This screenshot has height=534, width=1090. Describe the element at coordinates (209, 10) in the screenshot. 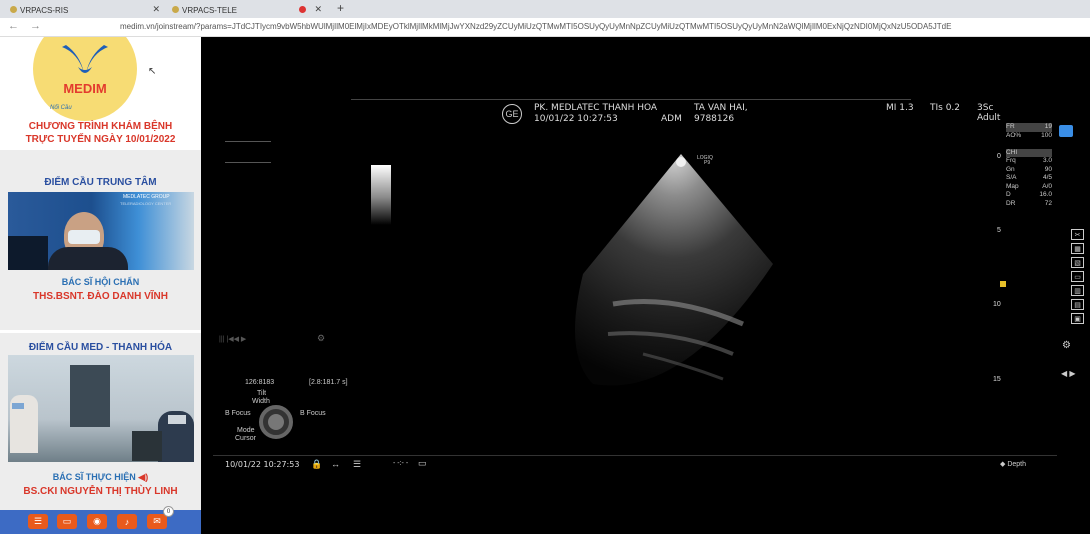

I see `tab-label: VRPACS-TELE` at that location.